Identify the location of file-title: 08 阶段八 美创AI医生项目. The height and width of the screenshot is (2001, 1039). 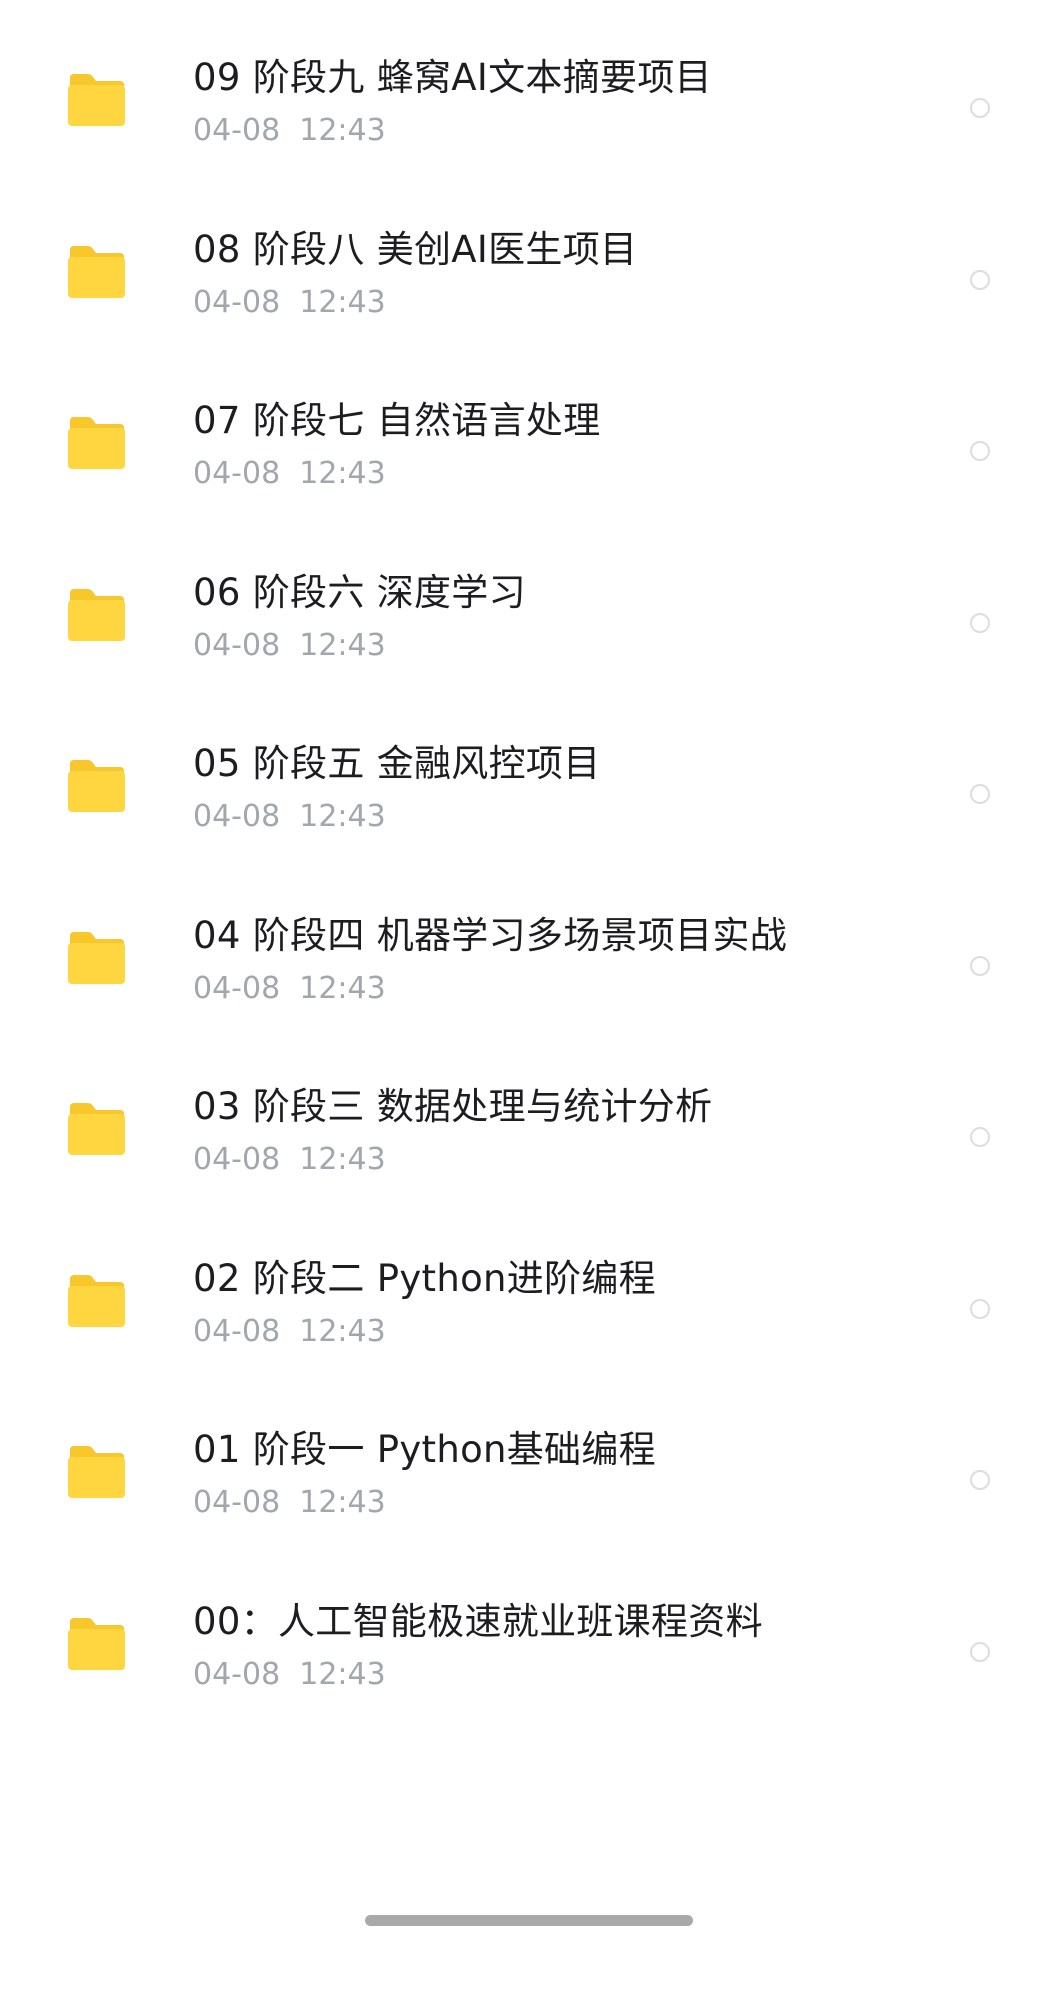
(415, 249).